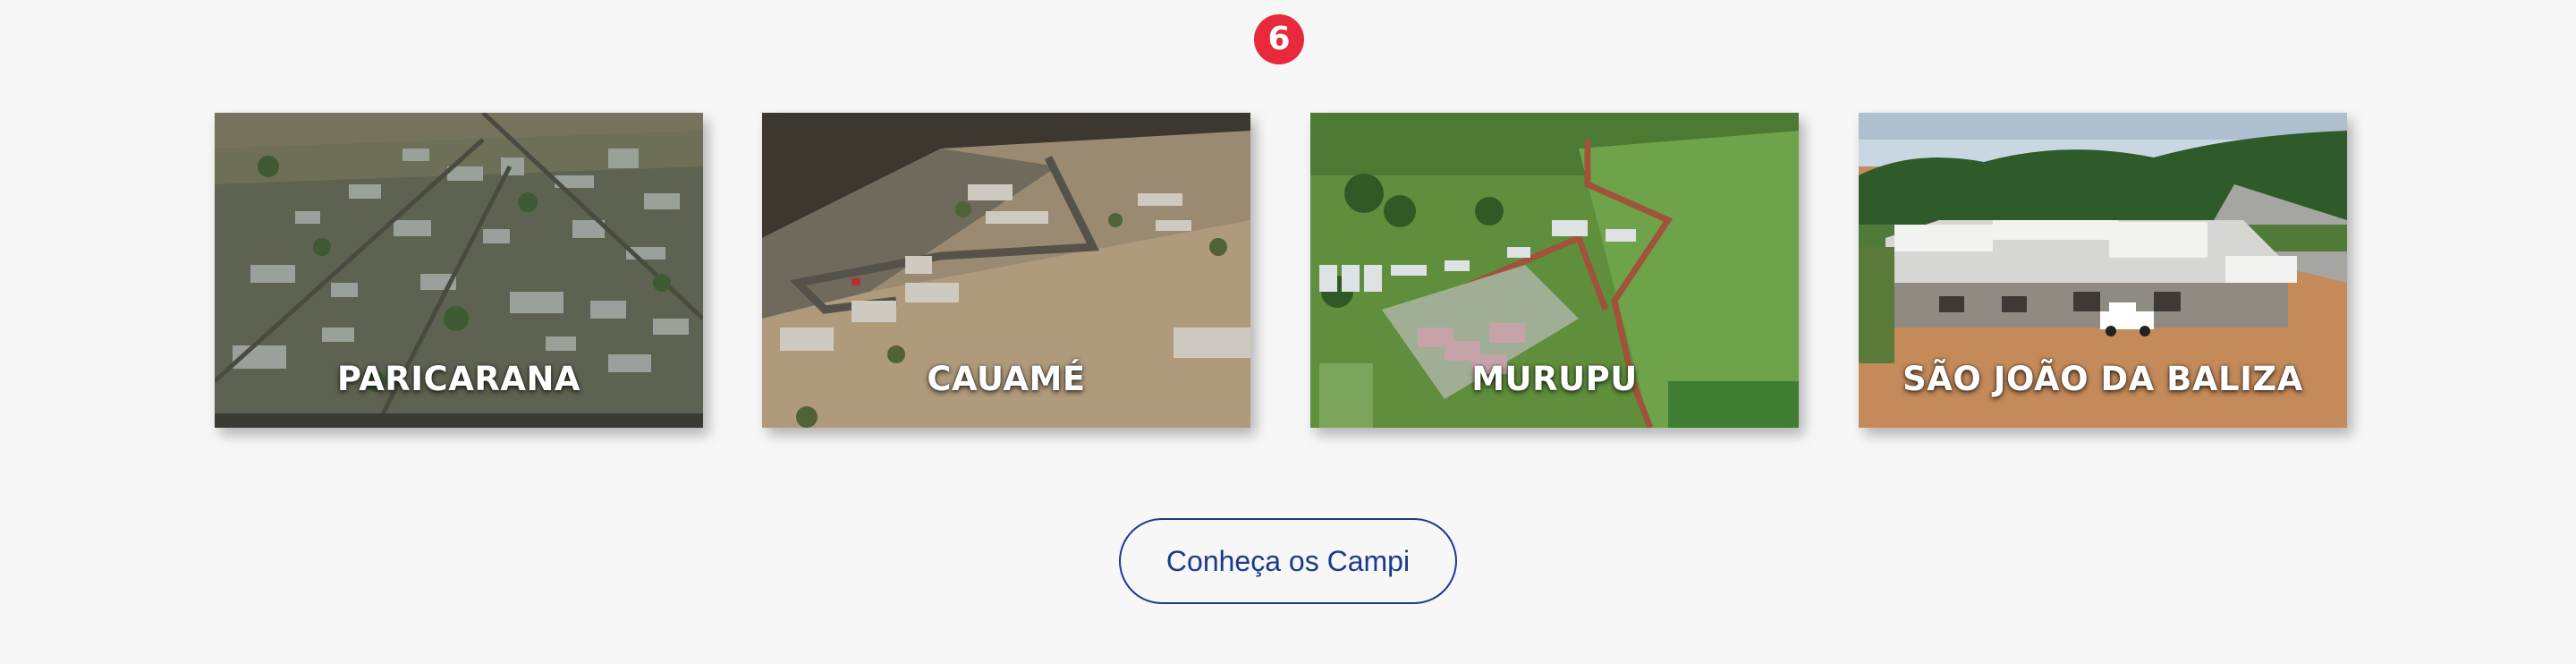 The height and width of the screenshot is (664, 2576). Describe the element at coordinates (1279, 39) in the screenshot. I see `step-number-badge: 6` at that location.